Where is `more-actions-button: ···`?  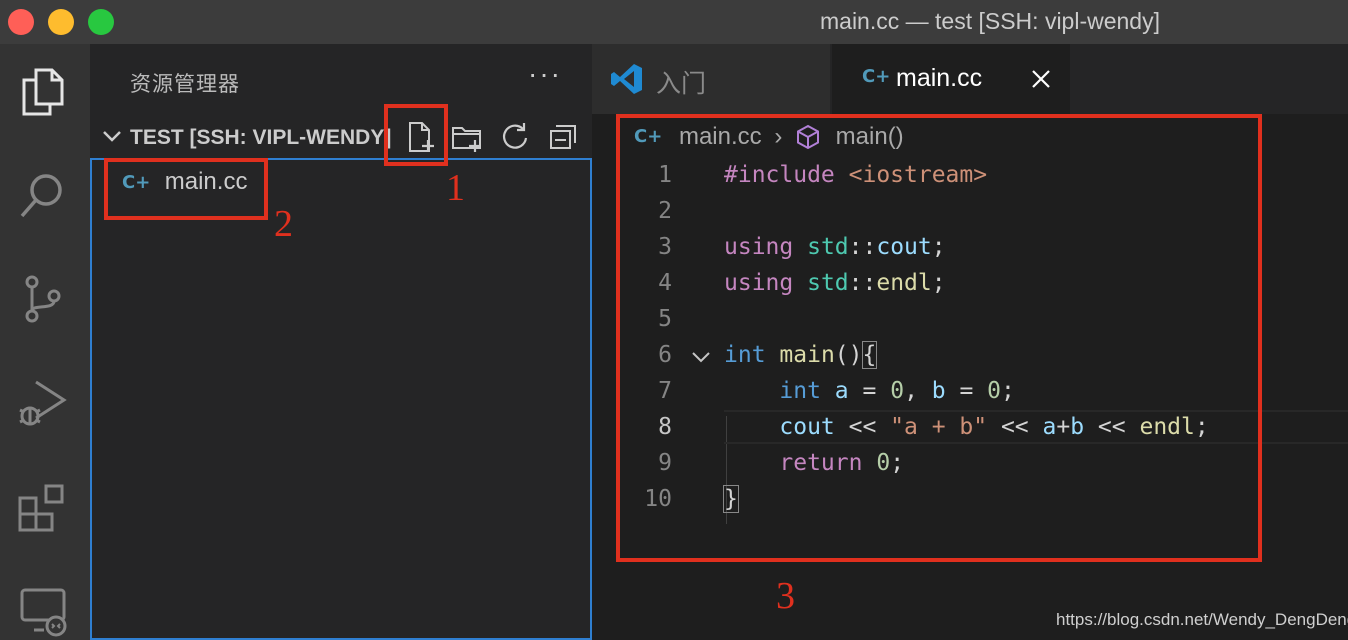 more-actions-button: ··· is located at coordinates (545, 74).